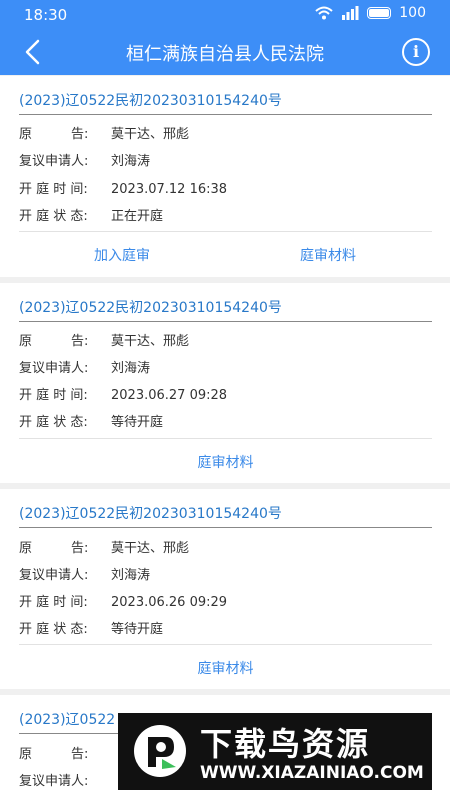 Image resolution: width=450 pixels, height=800 pixels. I want to click on plaintiff-row: 原 告:, so click(65, 752).